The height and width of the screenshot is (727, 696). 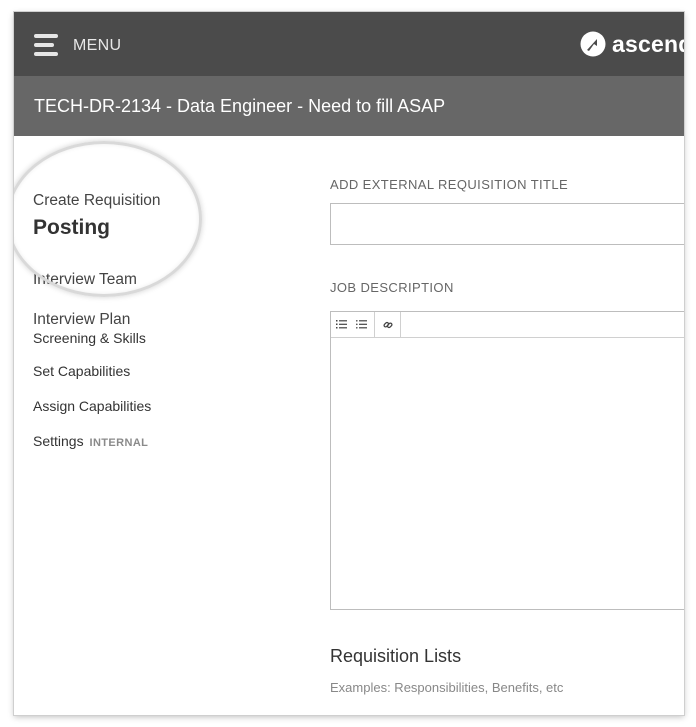 I want to click on sidebar-item-interview-team: Interview Team, so click(x=85, y=280).